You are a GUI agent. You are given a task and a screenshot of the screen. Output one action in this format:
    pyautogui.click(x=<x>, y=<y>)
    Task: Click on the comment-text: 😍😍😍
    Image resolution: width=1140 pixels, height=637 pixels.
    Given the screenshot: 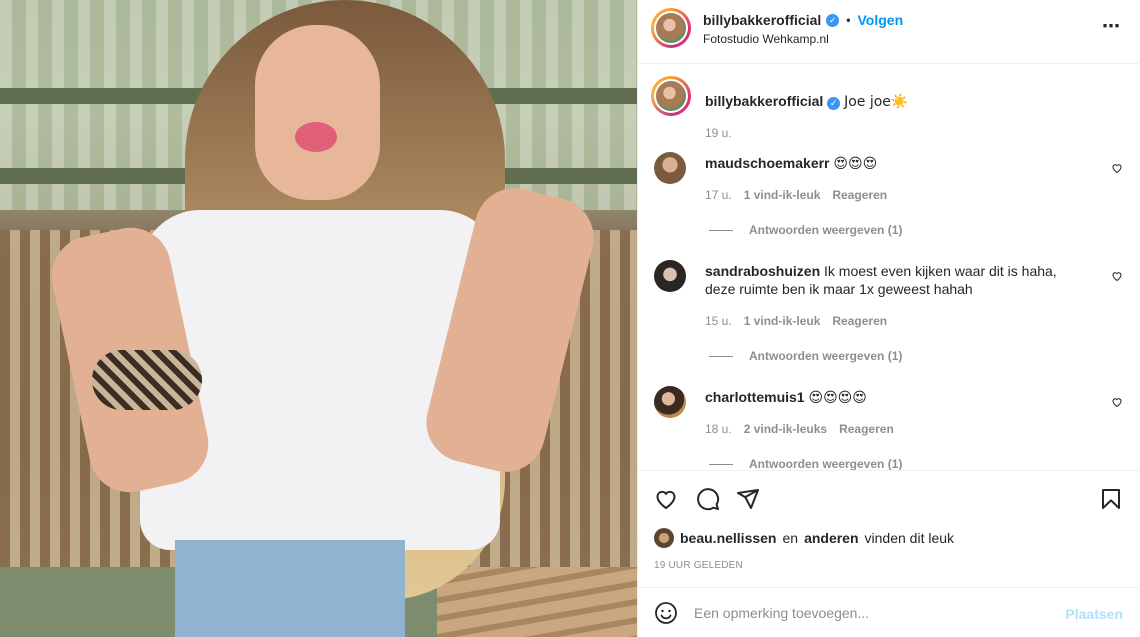 What is the action you would take?
    pyautogui.click(x=855, y=164)
    